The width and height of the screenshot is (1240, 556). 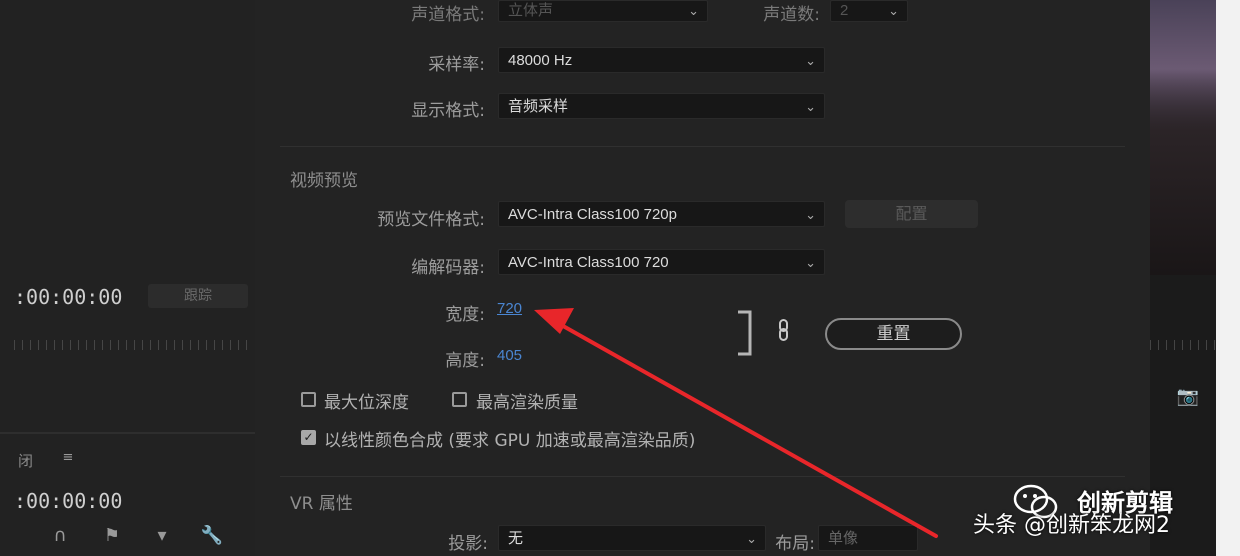 I want to click on annotation-arrow, so click(x=736, y=423).